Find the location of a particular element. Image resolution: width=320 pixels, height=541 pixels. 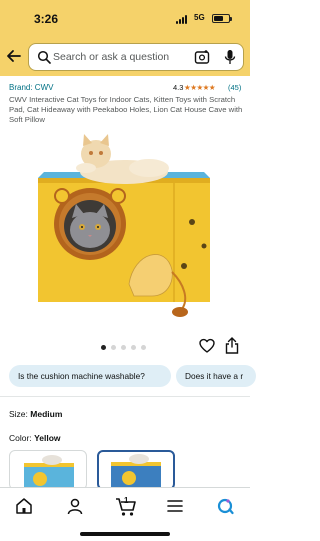

header-search-bar: Search or ask a question is located at coordinates (125, 57).